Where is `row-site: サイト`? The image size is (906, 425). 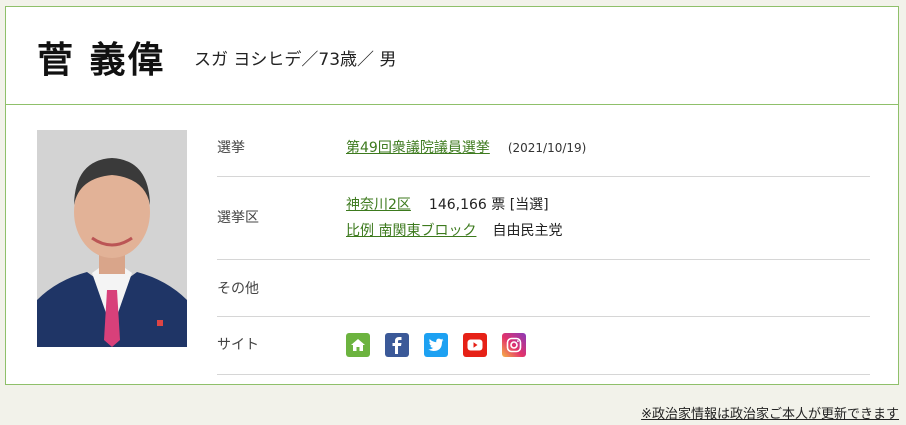
row-site: サイト is located at coordinates (543, 346).